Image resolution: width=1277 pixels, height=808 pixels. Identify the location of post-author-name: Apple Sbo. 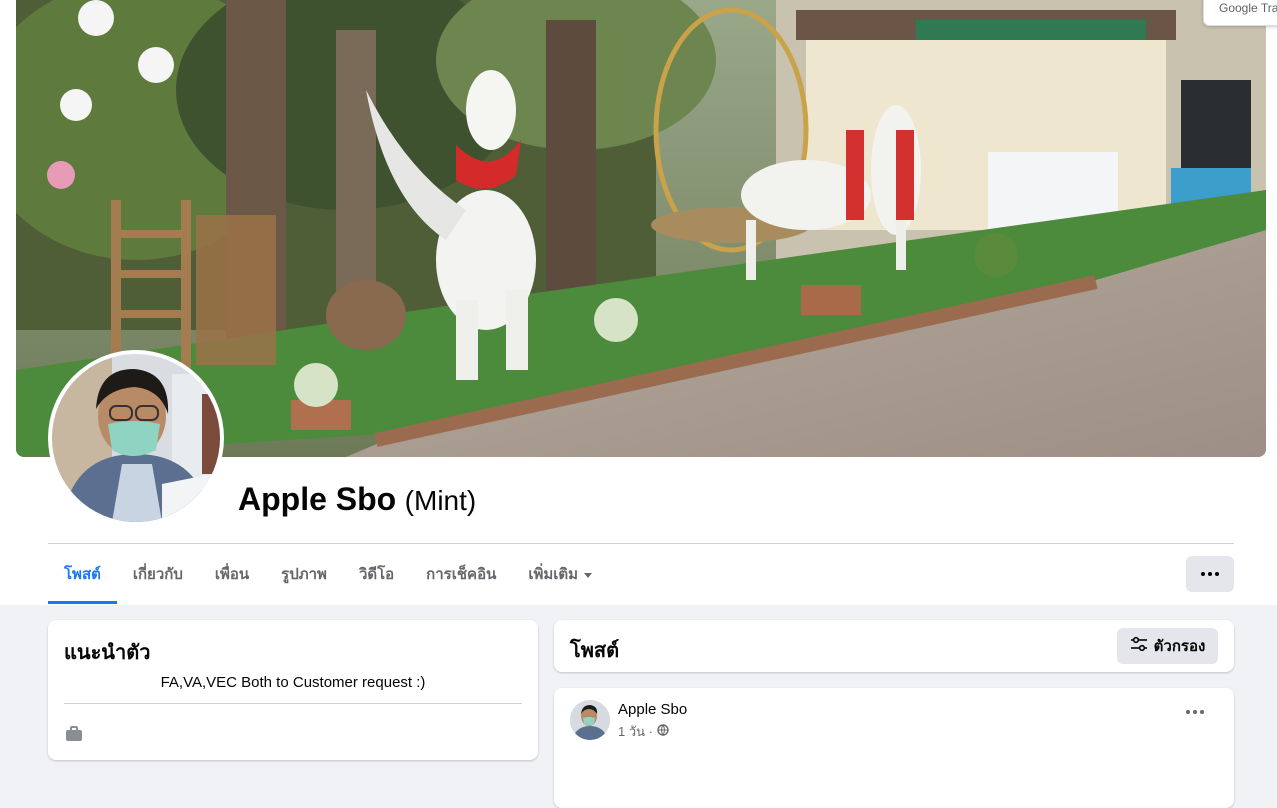
(652, 709).